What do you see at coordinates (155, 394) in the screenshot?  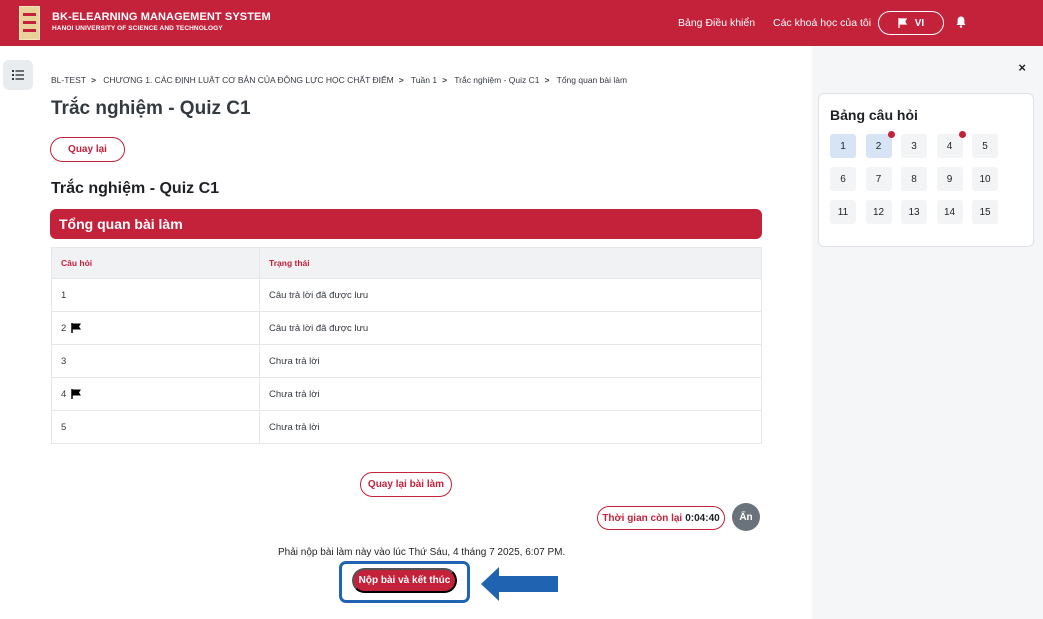 I see `question-cell: 4` at bounding box center [155, 394].